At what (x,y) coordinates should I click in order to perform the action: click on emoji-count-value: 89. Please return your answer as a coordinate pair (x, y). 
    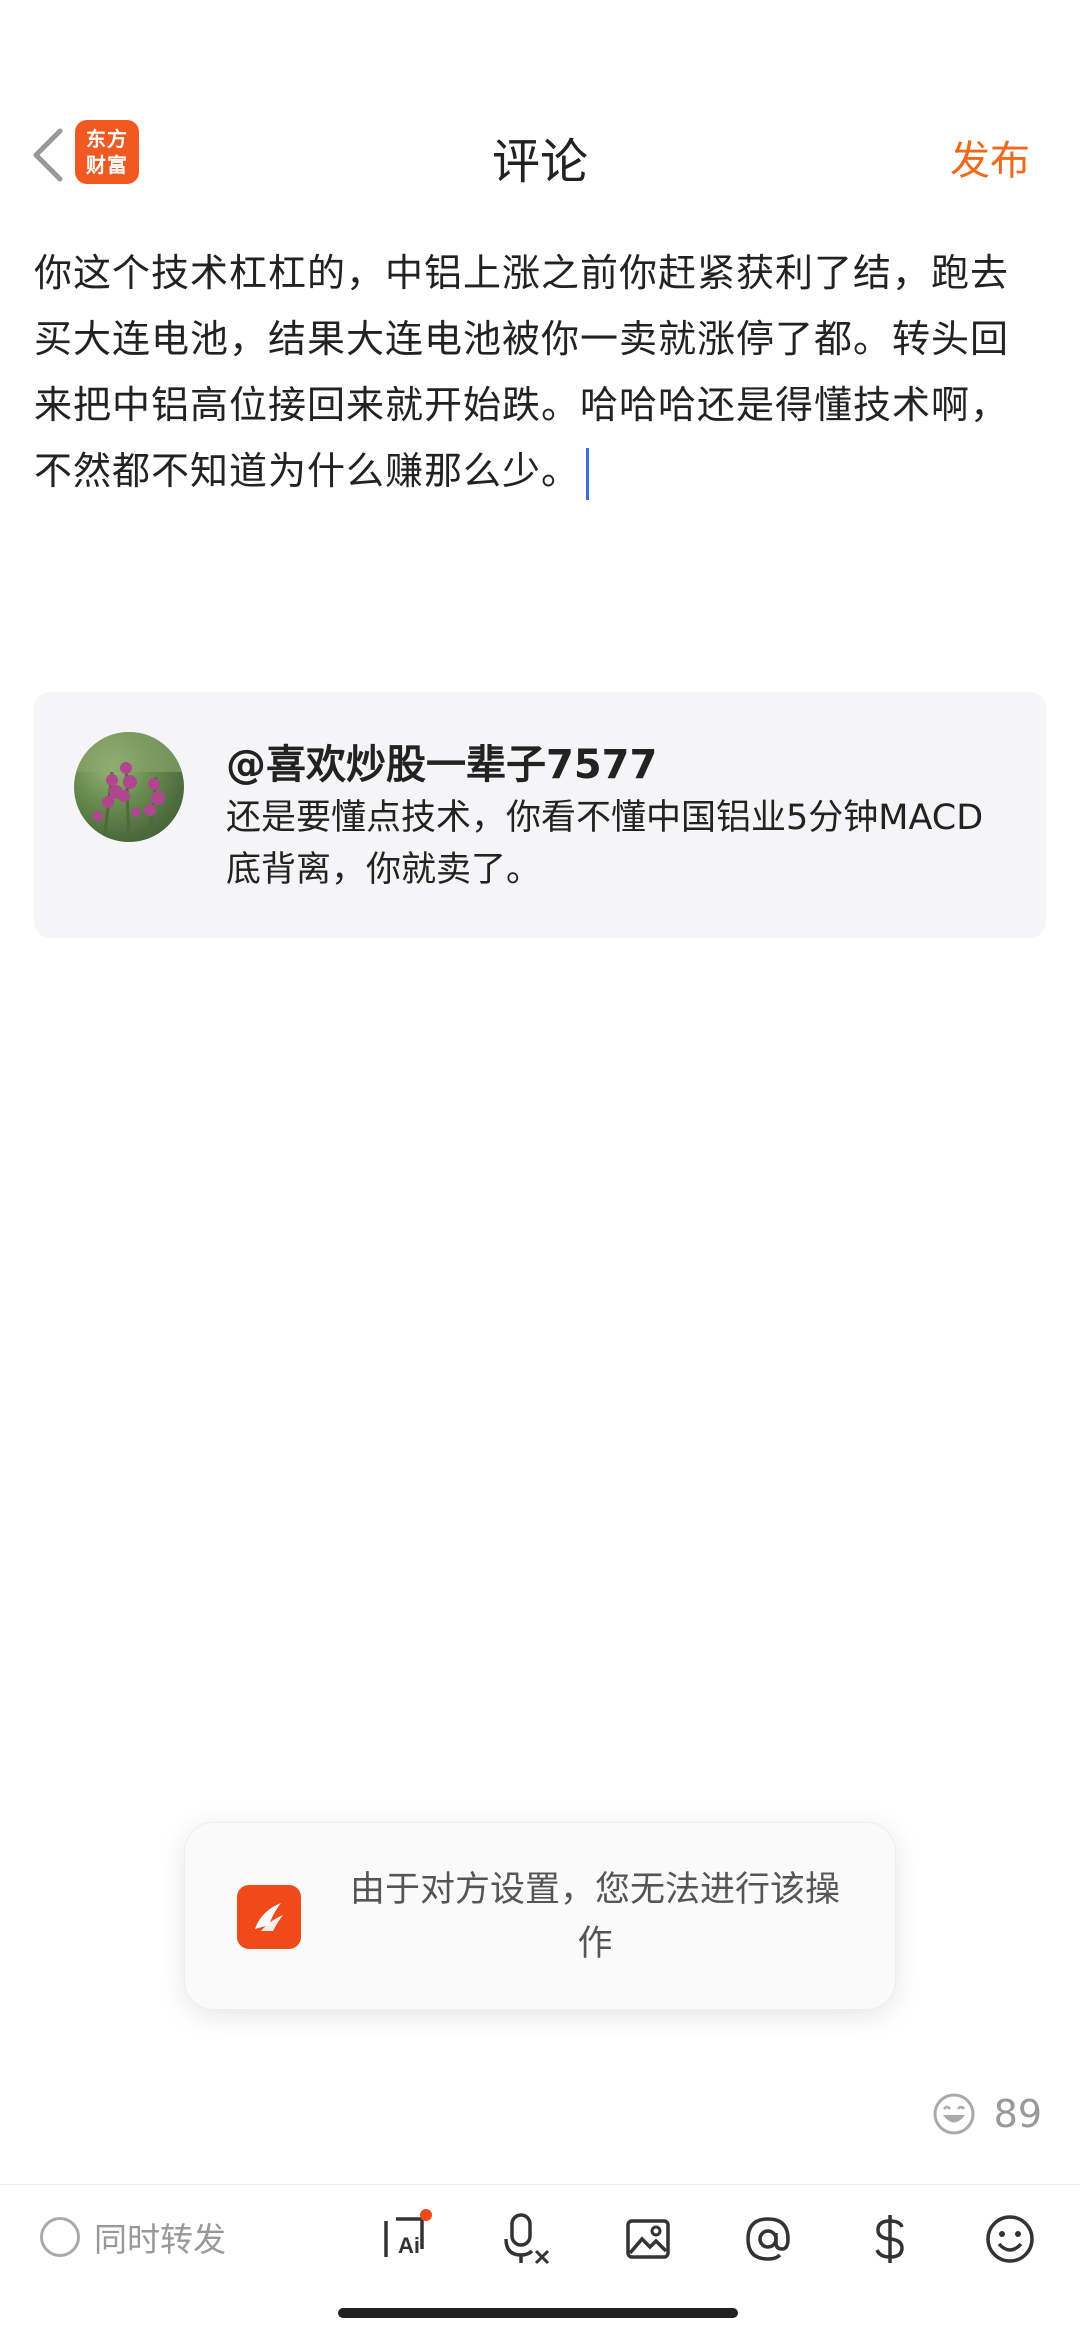
    Looking at the image, I should click on (1017, 2114).